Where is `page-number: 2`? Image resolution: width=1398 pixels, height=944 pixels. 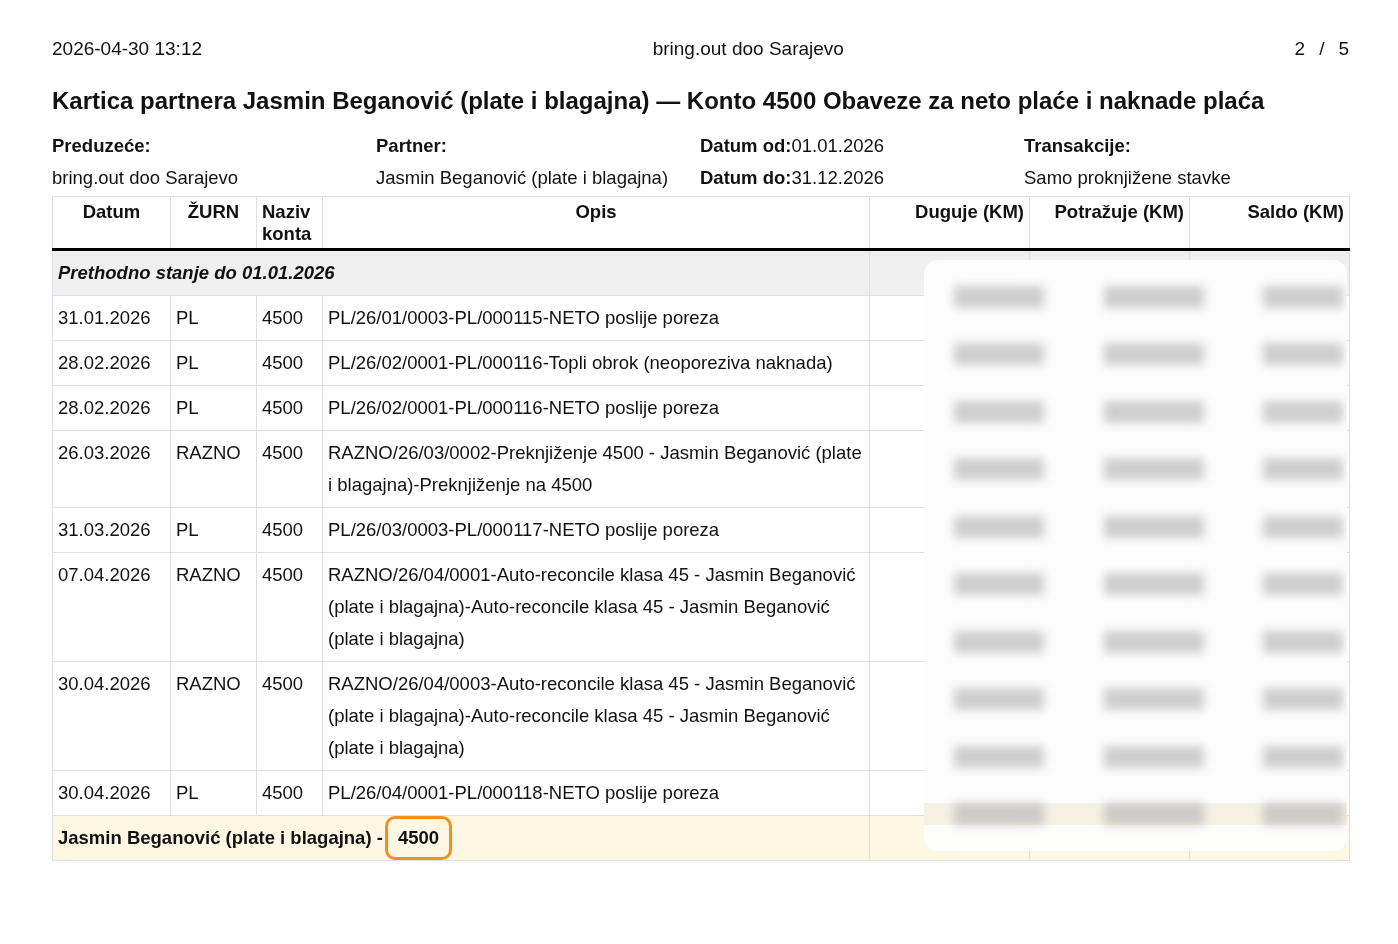 page-number: 2 is located at coordinates (1300, 49).